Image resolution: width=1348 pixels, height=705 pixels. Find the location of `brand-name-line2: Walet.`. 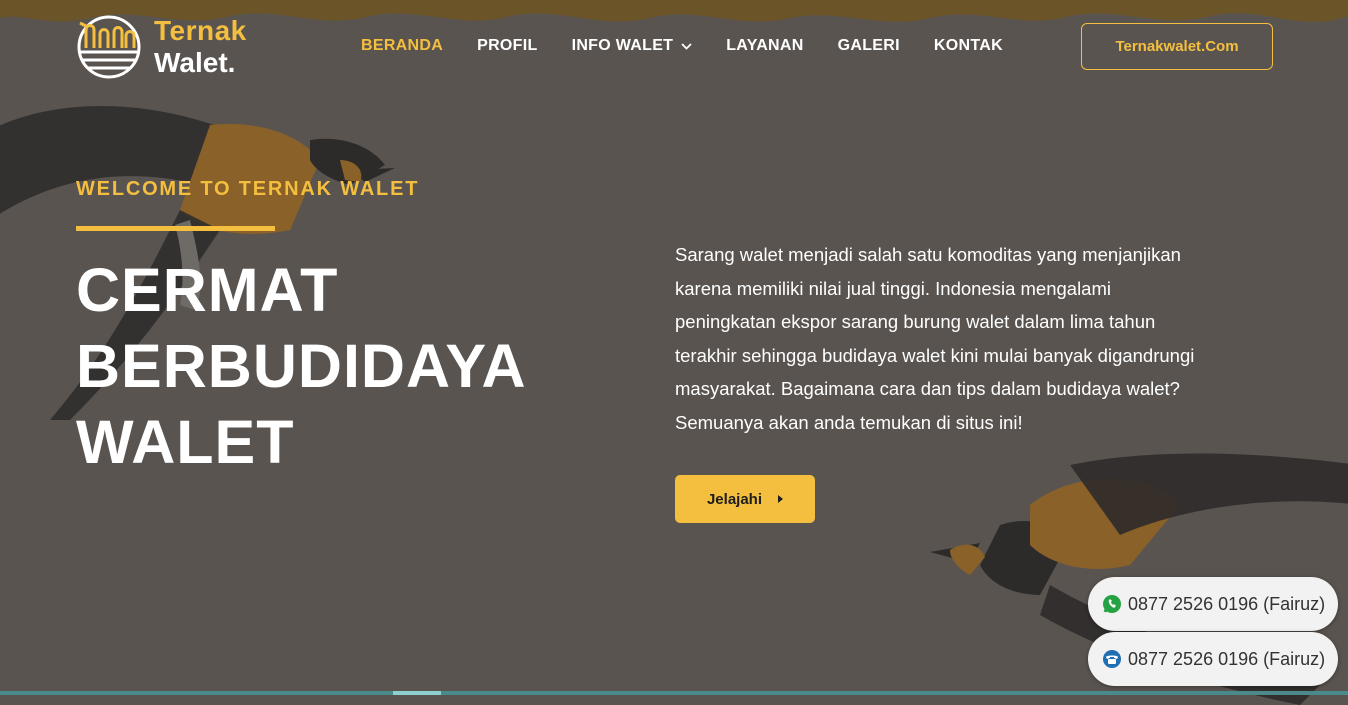

brand-name-line2: Walet. is located at coordinates (195, 62).